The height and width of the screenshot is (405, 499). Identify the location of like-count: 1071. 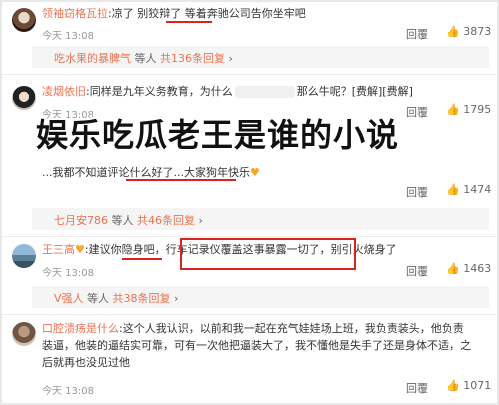
(477, 385).